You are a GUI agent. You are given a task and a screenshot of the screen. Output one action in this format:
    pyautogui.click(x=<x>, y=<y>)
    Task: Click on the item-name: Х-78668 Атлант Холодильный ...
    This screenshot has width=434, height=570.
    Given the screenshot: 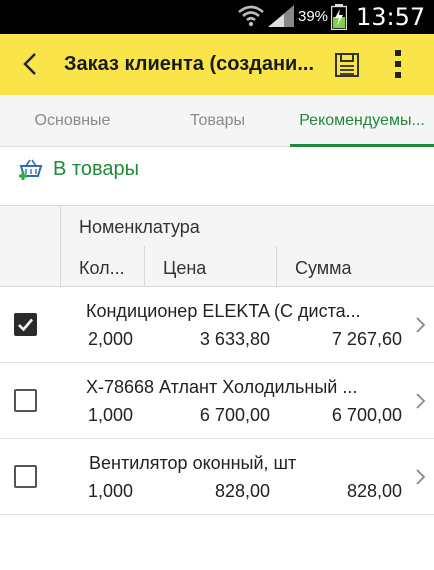 What is the action you would take?
    pyautogui.click(x=222, y=387)
    